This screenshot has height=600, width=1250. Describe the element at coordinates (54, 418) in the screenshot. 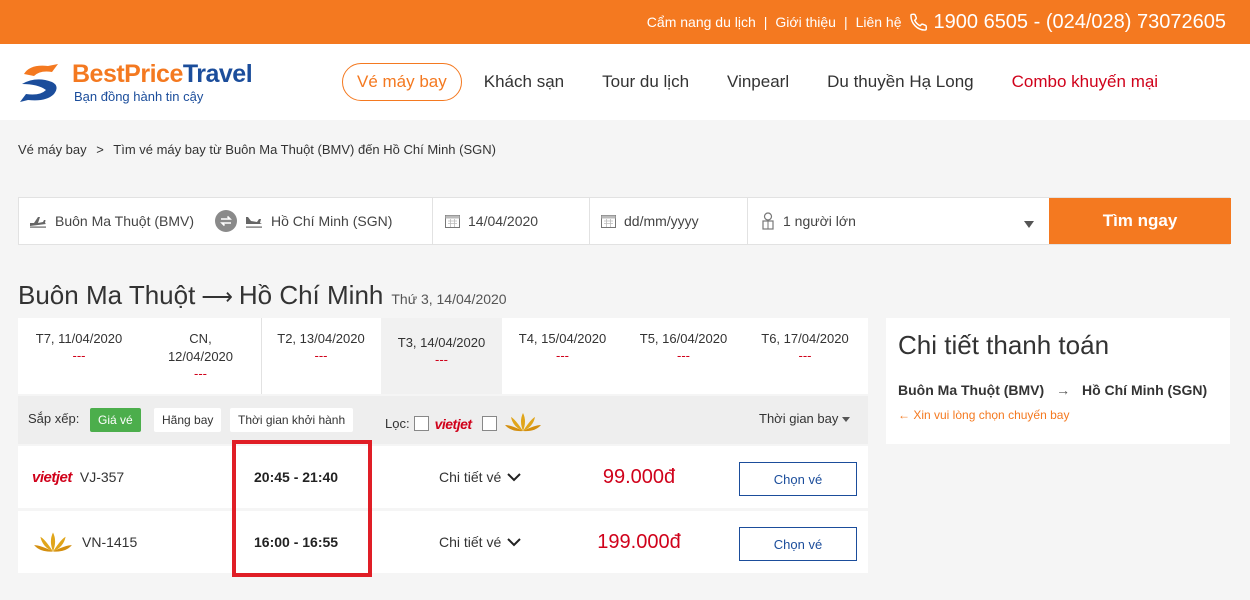

I see `sort-label: Sắp xếp:` at that location.